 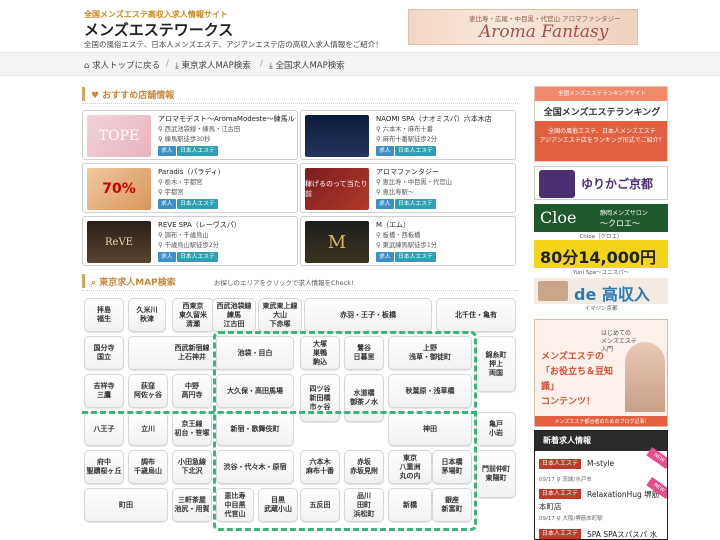 What do you see at coordinates (364, 505) in the screenshot?
I see `map-area-button: 品川 田町 浜松町` at bounding box center [364, 505].